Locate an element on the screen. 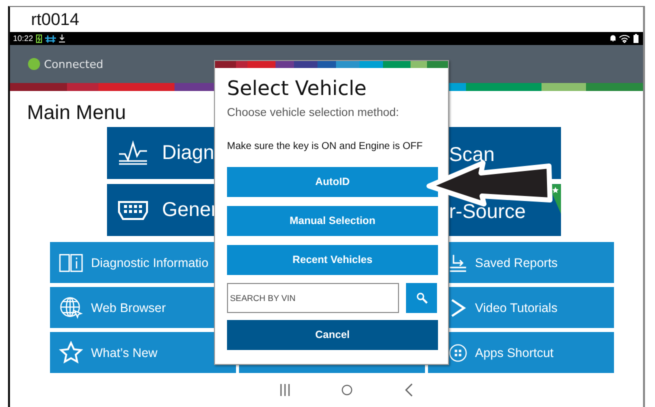  battery-icon is located at coordinates (636, 38).